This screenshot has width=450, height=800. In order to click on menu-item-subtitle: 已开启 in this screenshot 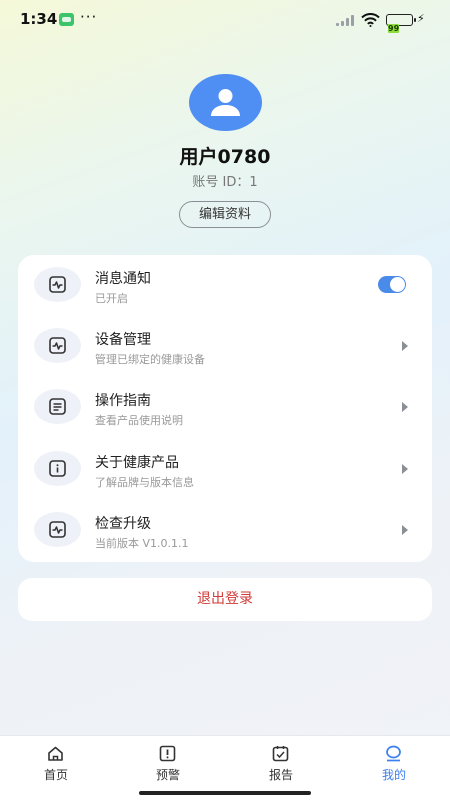, I will do `click(111, 298)`.